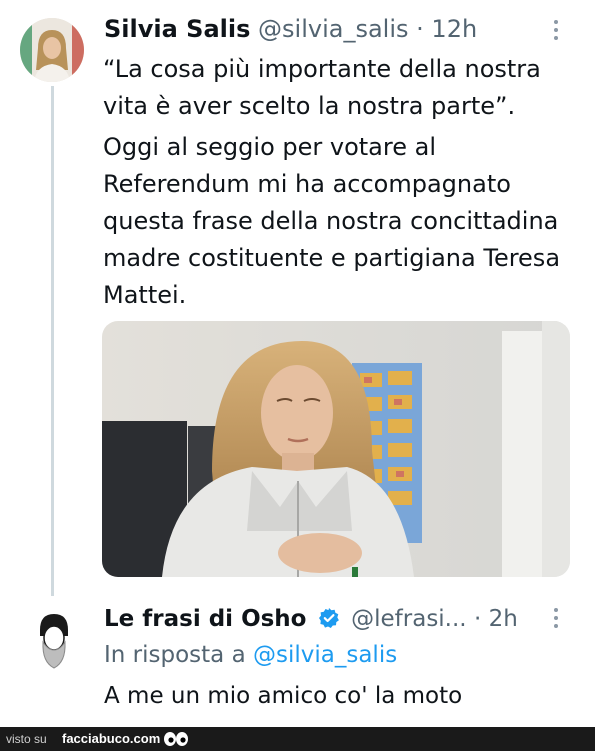 The image size is (595, 751). I want to click on verified-badge-icon, so click(328, 618).